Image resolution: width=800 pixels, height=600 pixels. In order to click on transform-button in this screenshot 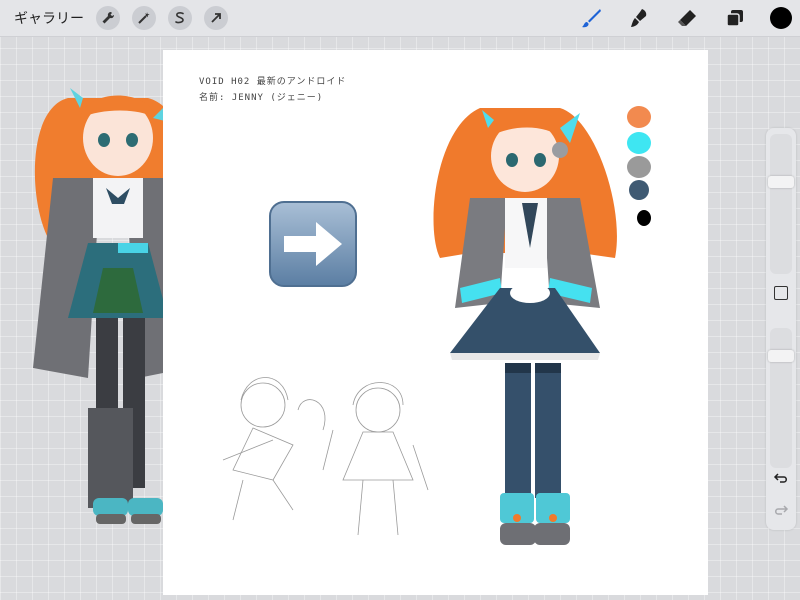, I will do `click(216, 18)`.